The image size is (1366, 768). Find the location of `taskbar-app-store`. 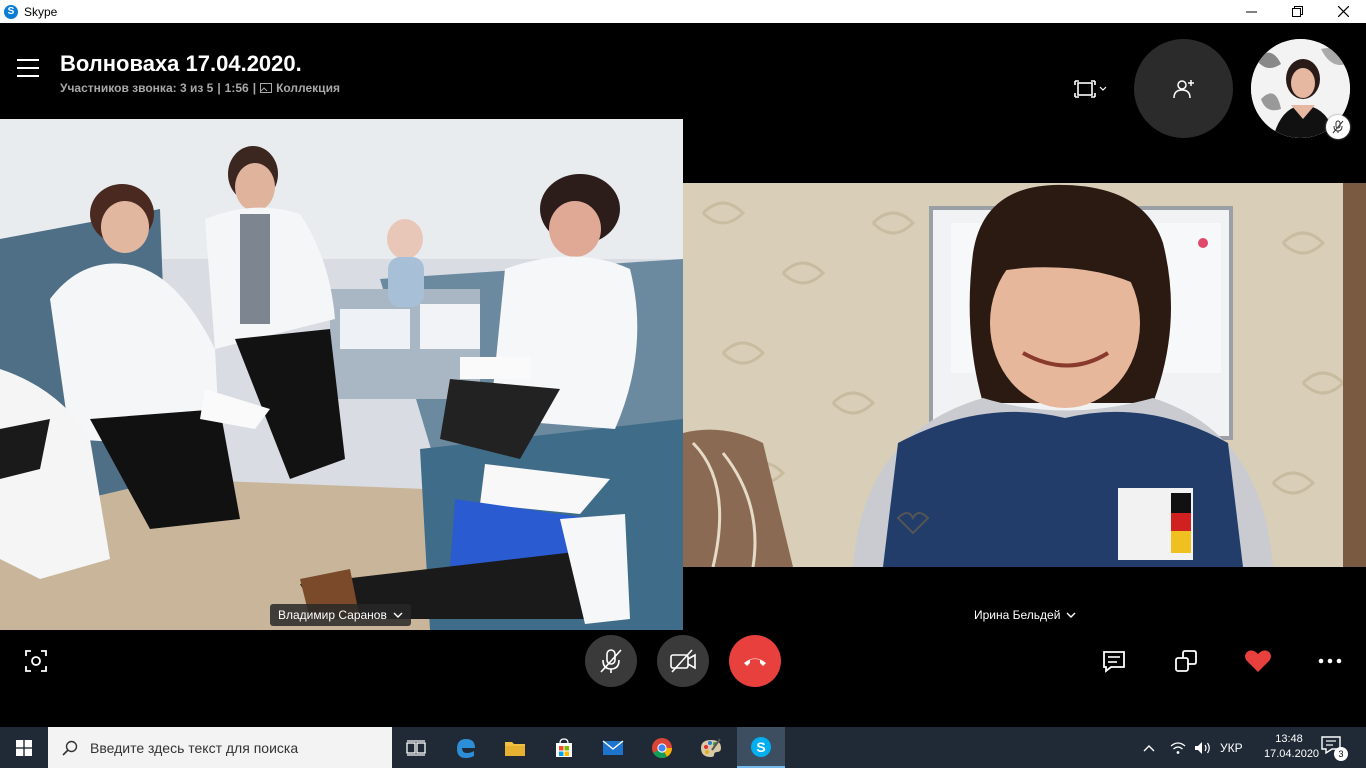

taskbar-app-store is located at coordinates (564, 747).